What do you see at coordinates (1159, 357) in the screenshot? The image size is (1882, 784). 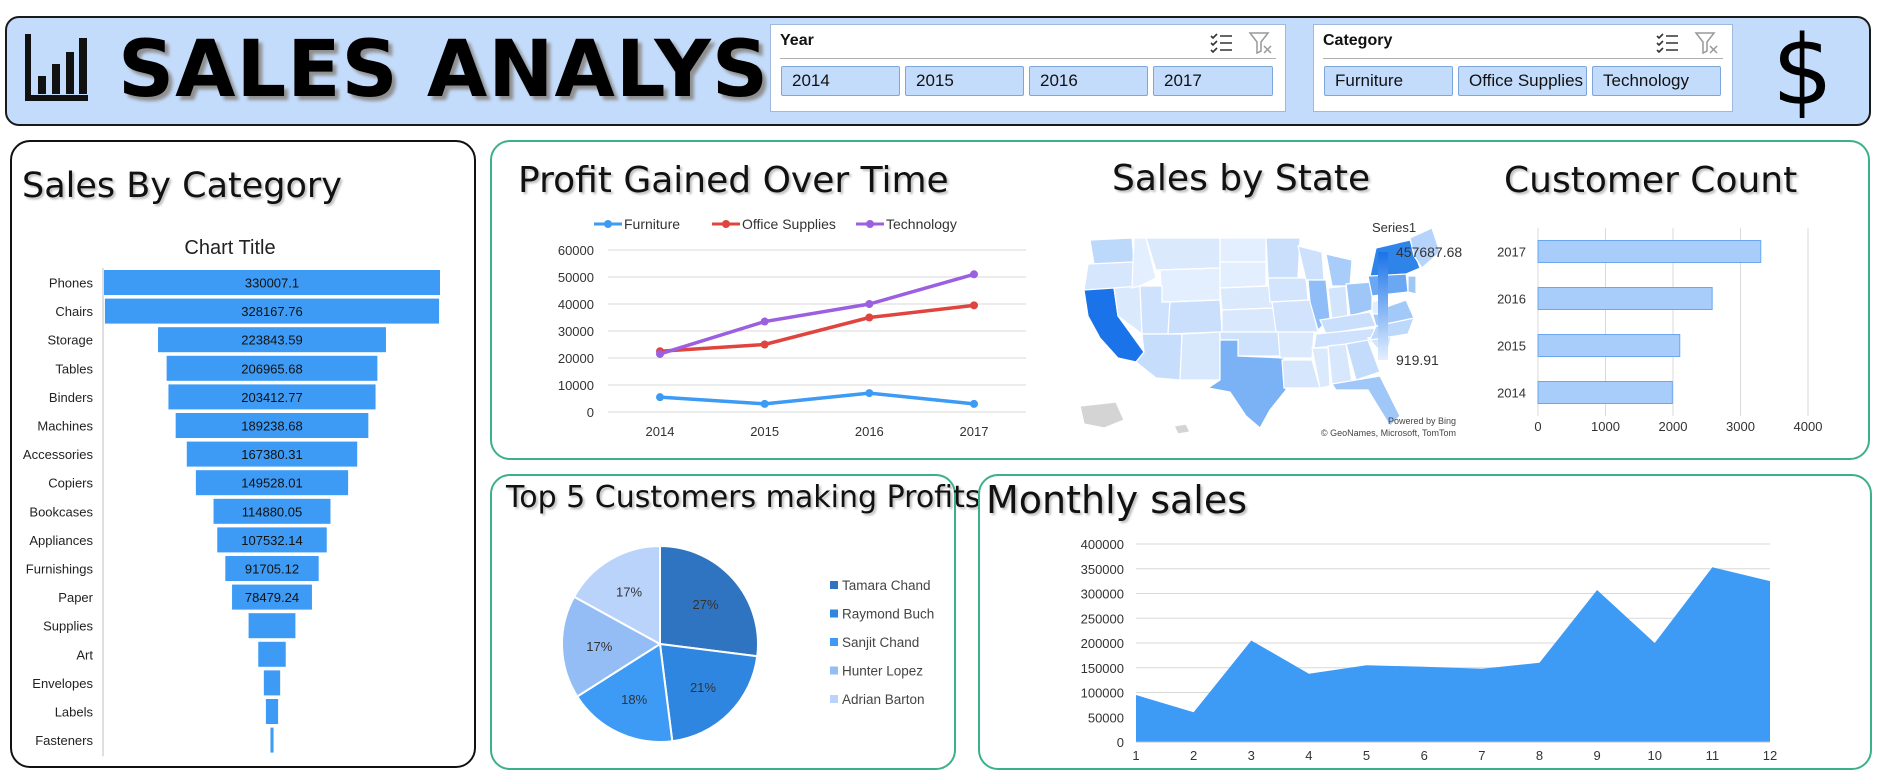 I see `state-arizona` at bounding box center [1159, 357].